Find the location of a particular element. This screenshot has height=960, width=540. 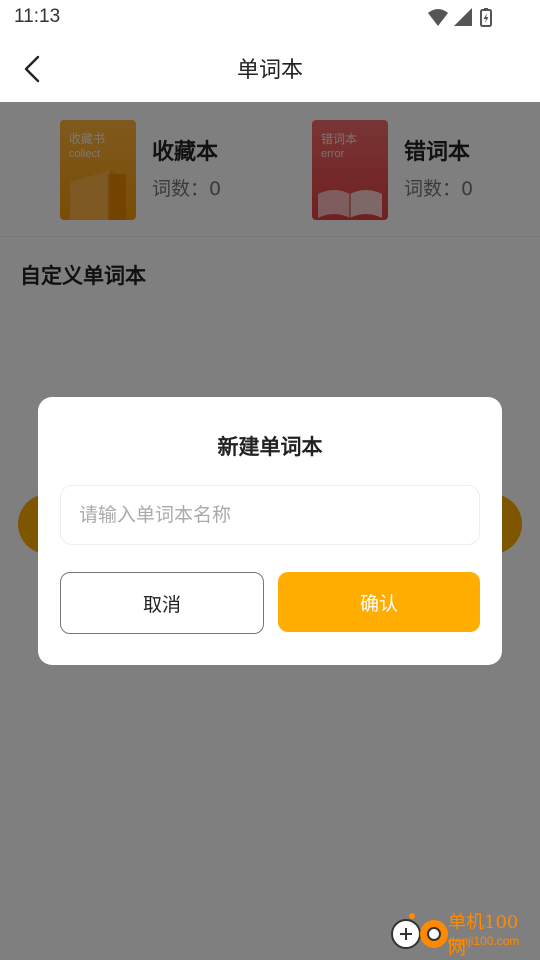

confirm-button: 确认 is located at coordinates (379, 602).